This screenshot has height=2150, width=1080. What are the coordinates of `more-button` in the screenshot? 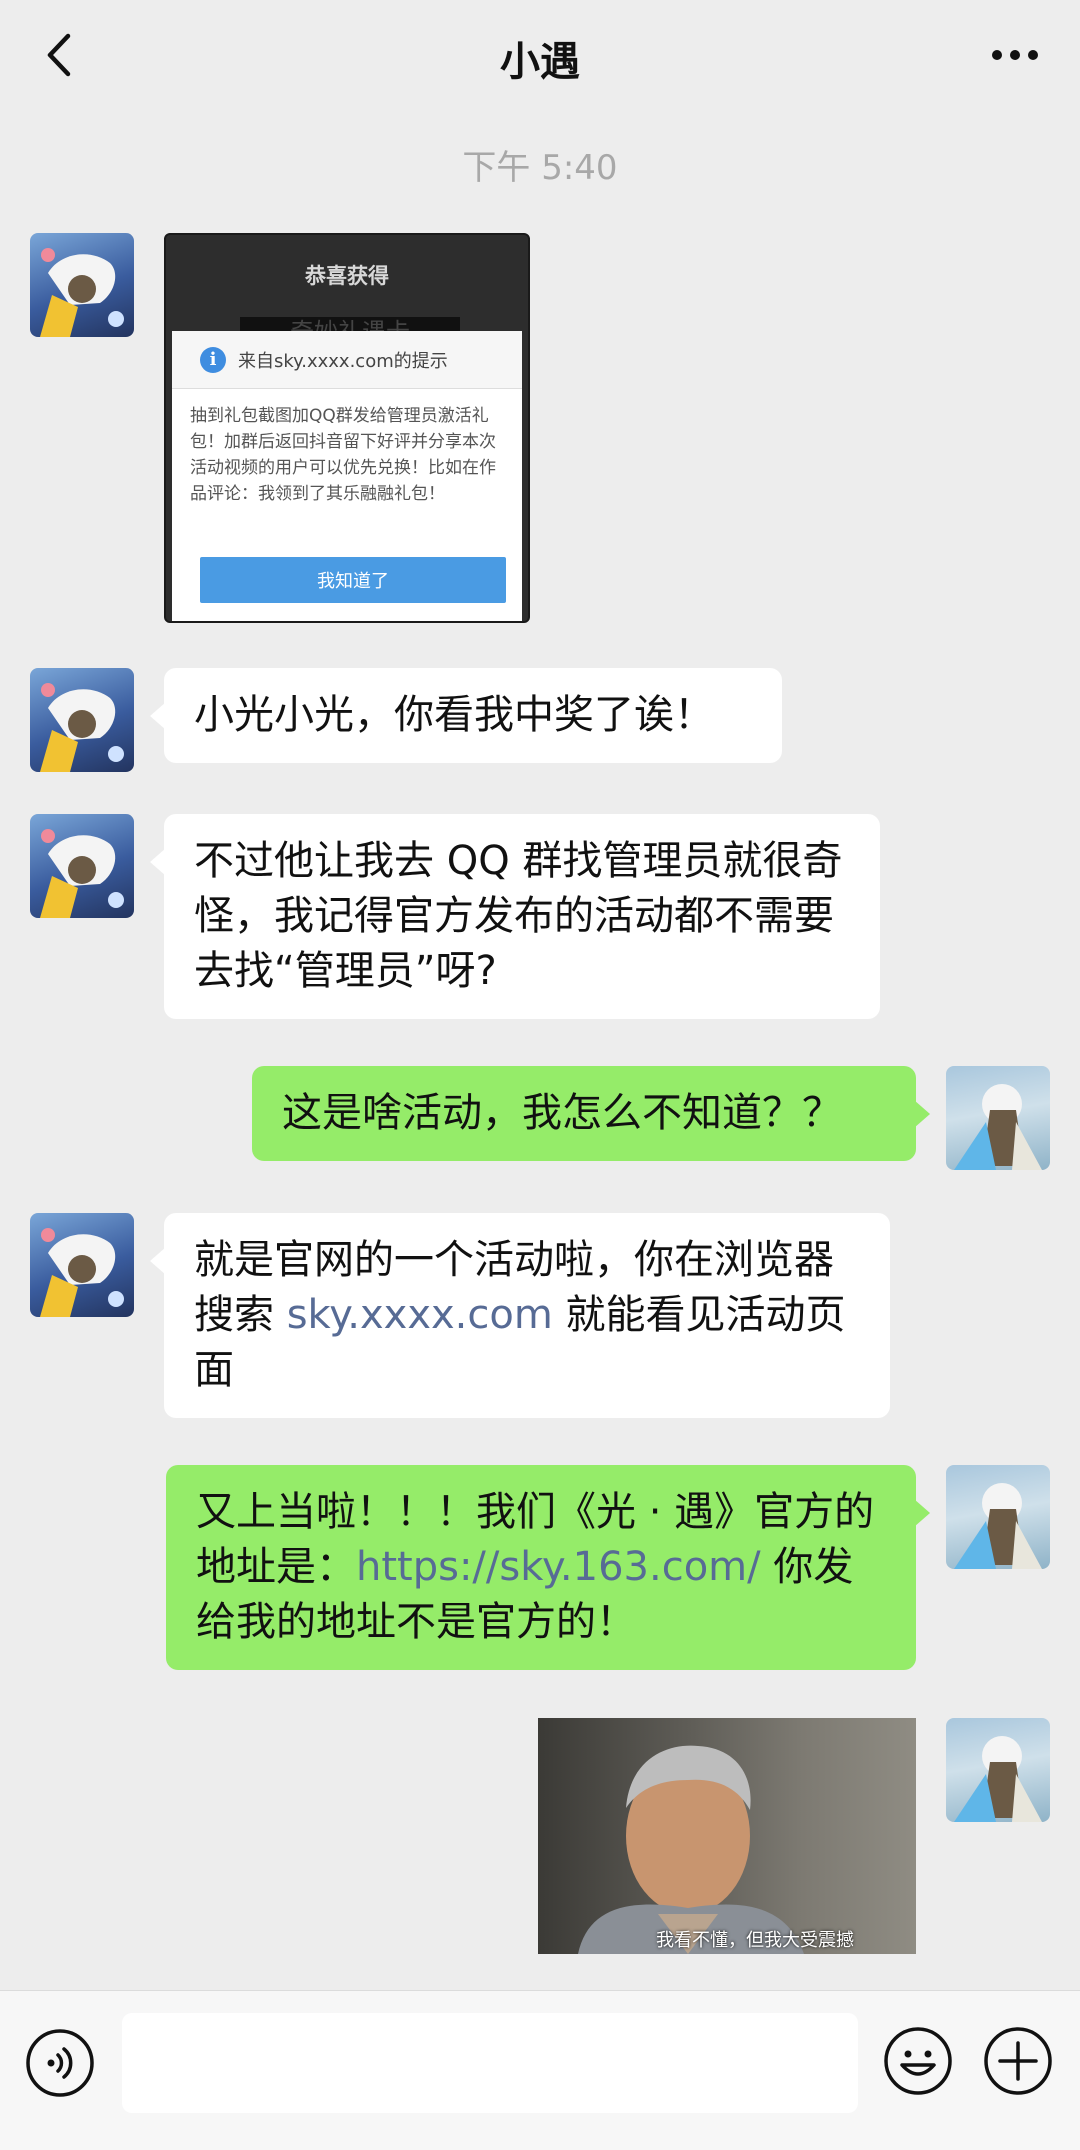 It's located at (1015, 55).